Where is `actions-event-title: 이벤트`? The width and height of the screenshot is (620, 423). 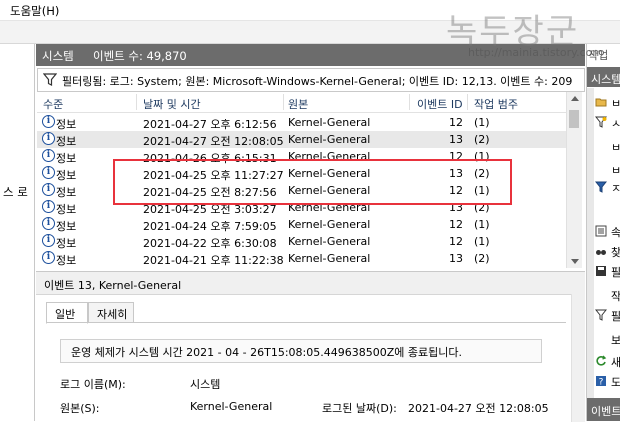 actions-event-title: 이벤트 is located at coordinates (605, 411).